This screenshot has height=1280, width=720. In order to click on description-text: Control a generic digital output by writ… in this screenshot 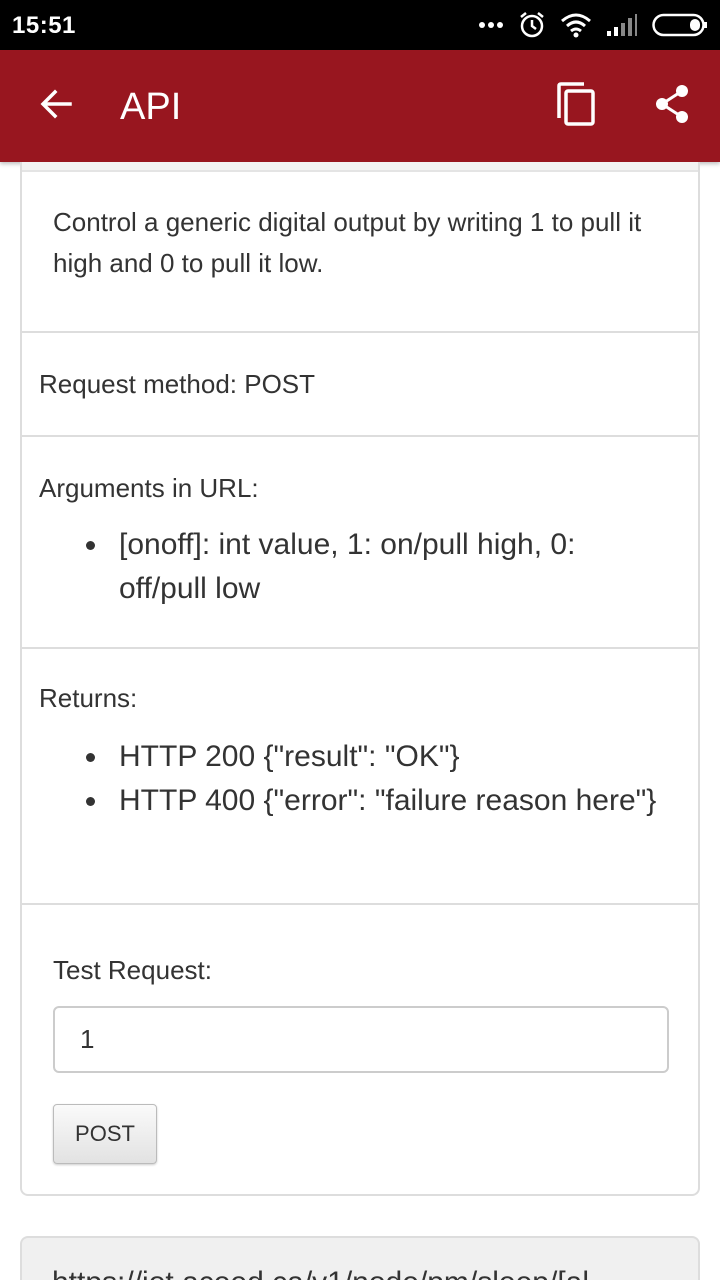, I will do `click(347, 242)`.